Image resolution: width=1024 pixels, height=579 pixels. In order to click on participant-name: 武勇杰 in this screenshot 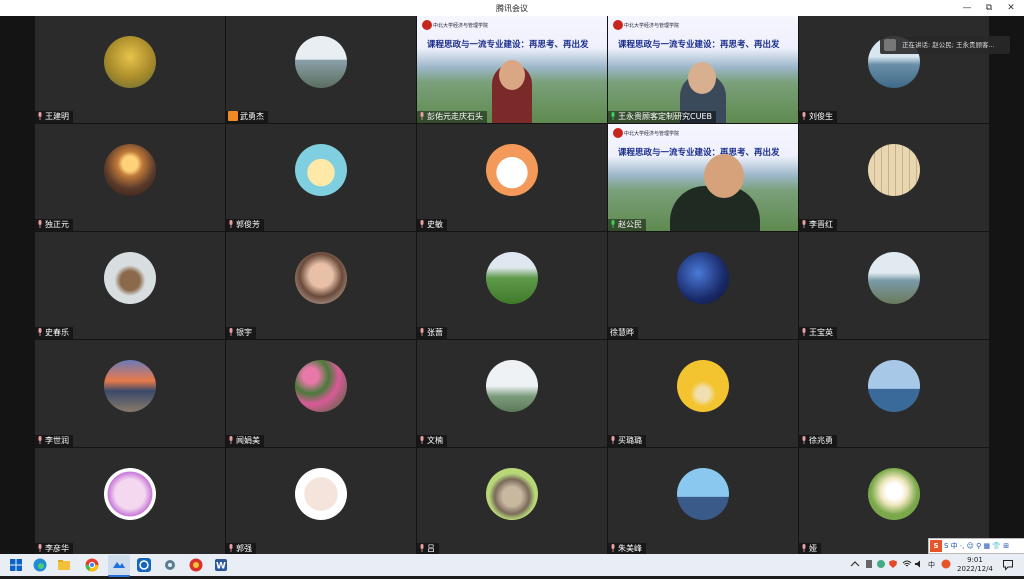, I will do `click(247, 117)`.